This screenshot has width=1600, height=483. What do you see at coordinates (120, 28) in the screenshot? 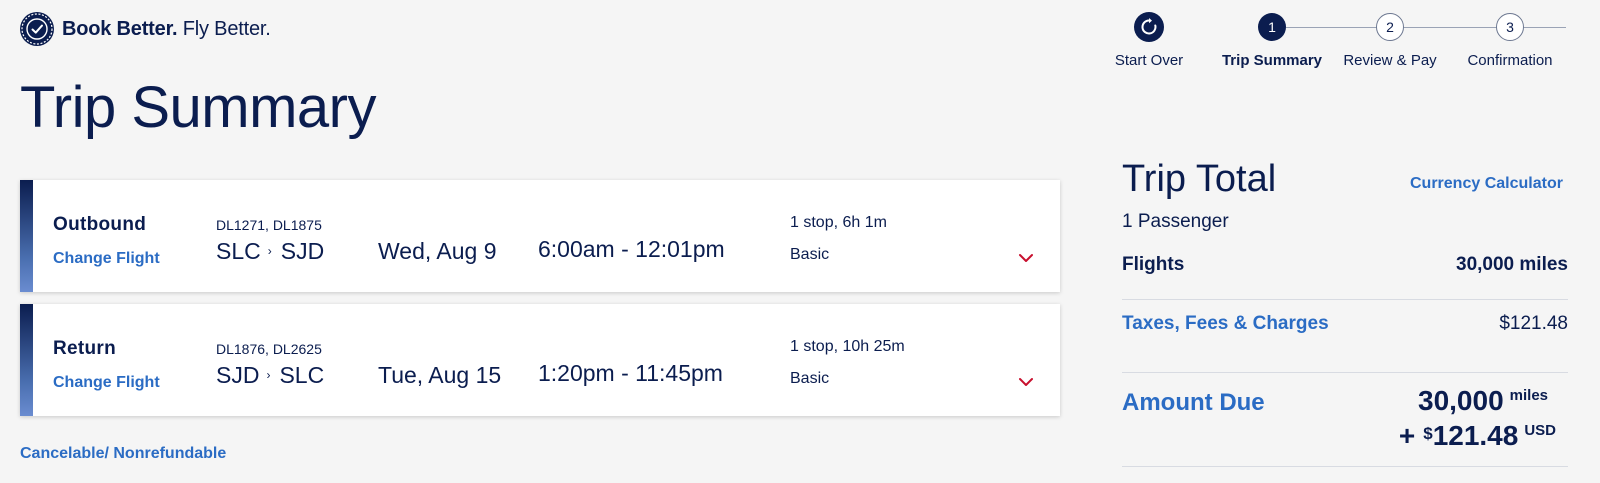
I see `logo-tagline-bold: Book Better.` at bounding box center [120, 28].